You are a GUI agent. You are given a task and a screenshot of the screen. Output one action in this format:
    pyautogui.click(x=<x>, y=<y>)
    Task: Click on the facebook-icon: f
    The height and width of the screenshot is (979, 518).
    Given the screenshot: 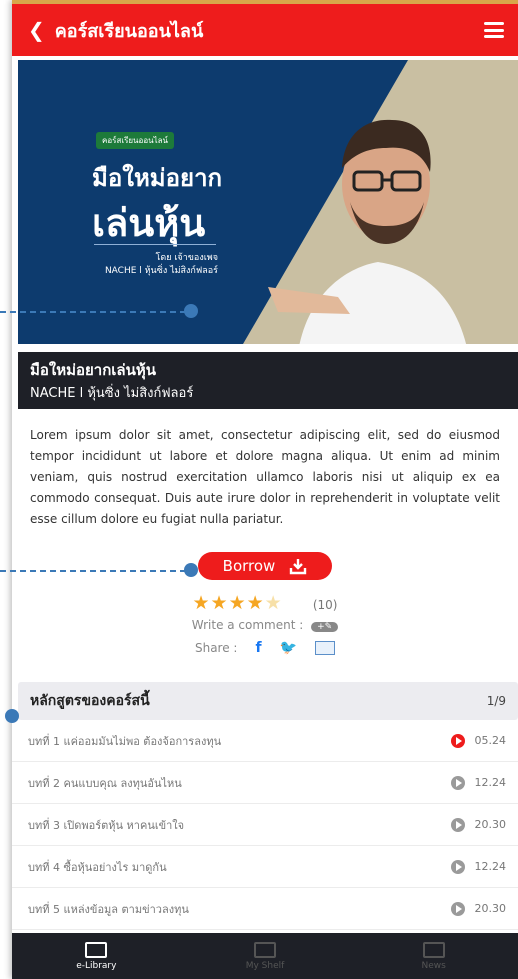 What is the action you would take?
    pyautogui.click(x=258, y=648)
    